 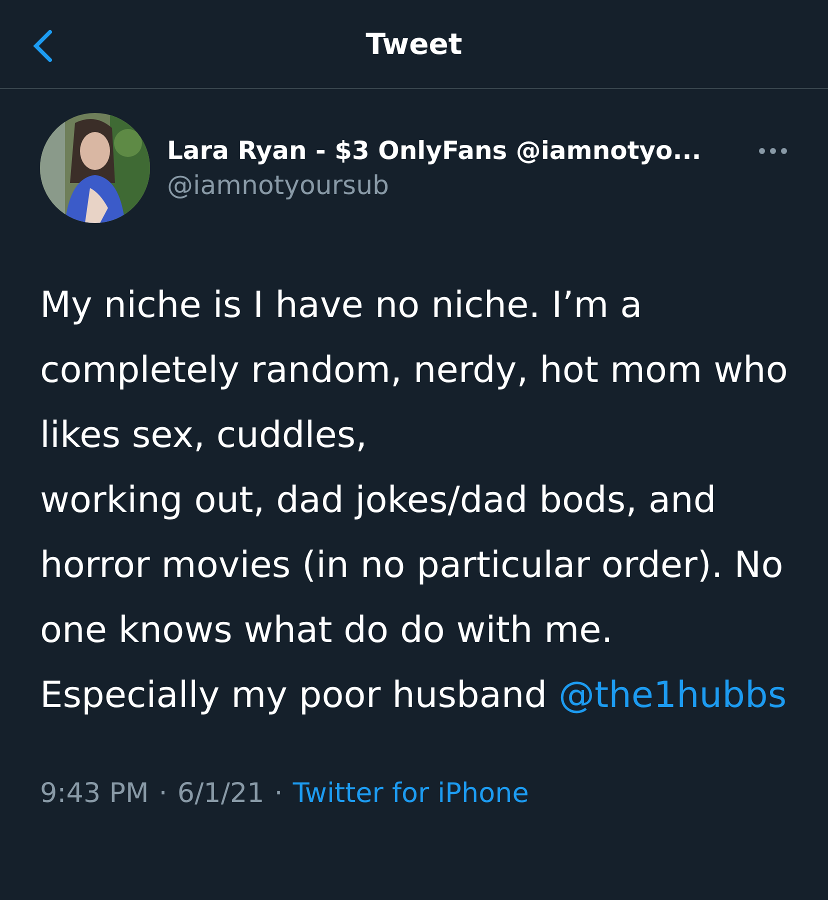 What do you see at coordinates (454, 185) in the screenshot?
I see `author-handle: @iamnotyoursub` at bounding box center [454, 185].